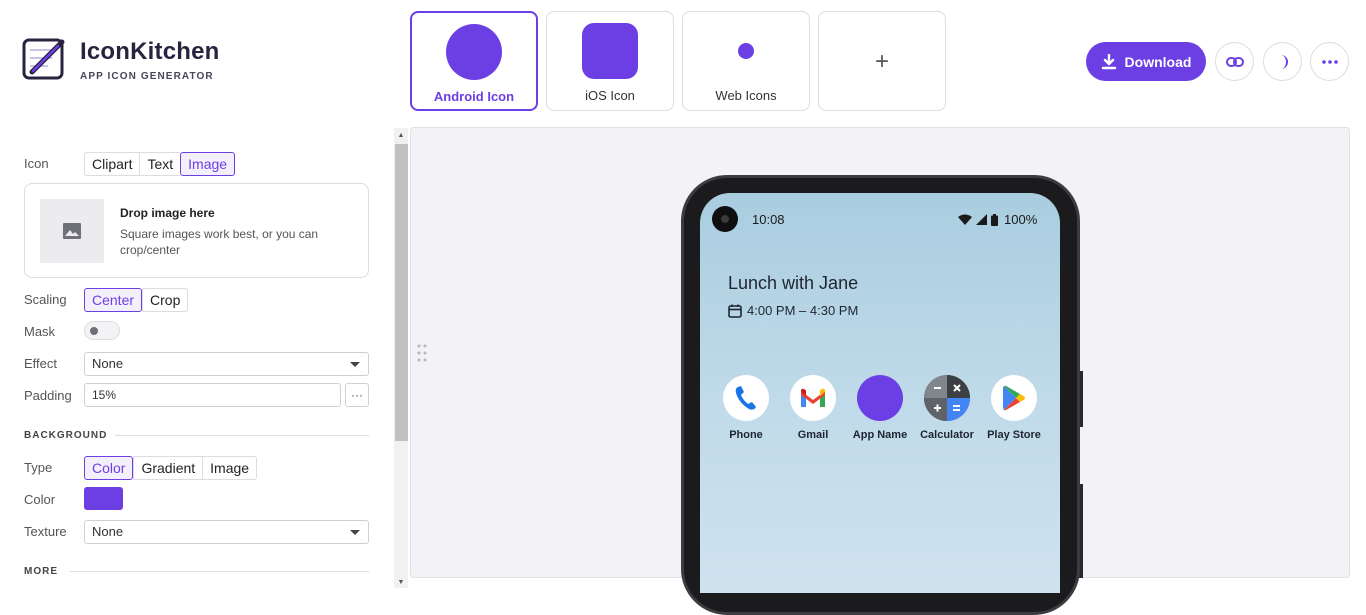  I want to click on app-generated: App Name, so click(880, 408).